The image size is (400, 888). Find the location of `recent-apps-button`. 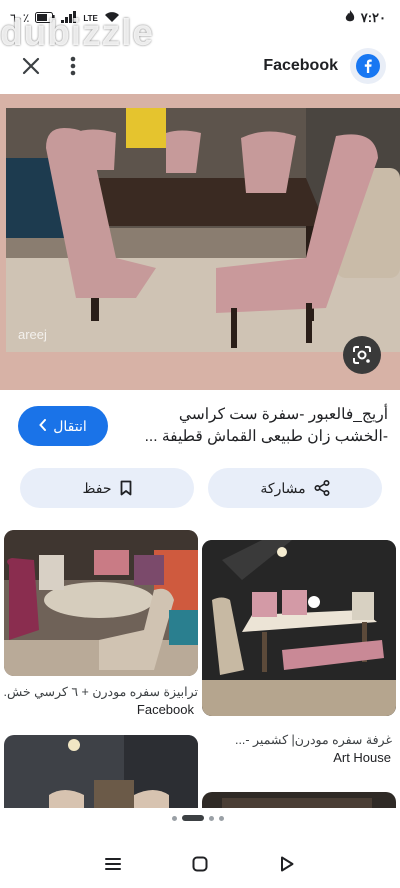

recent-apps-button is located at coordinates (113, 864).